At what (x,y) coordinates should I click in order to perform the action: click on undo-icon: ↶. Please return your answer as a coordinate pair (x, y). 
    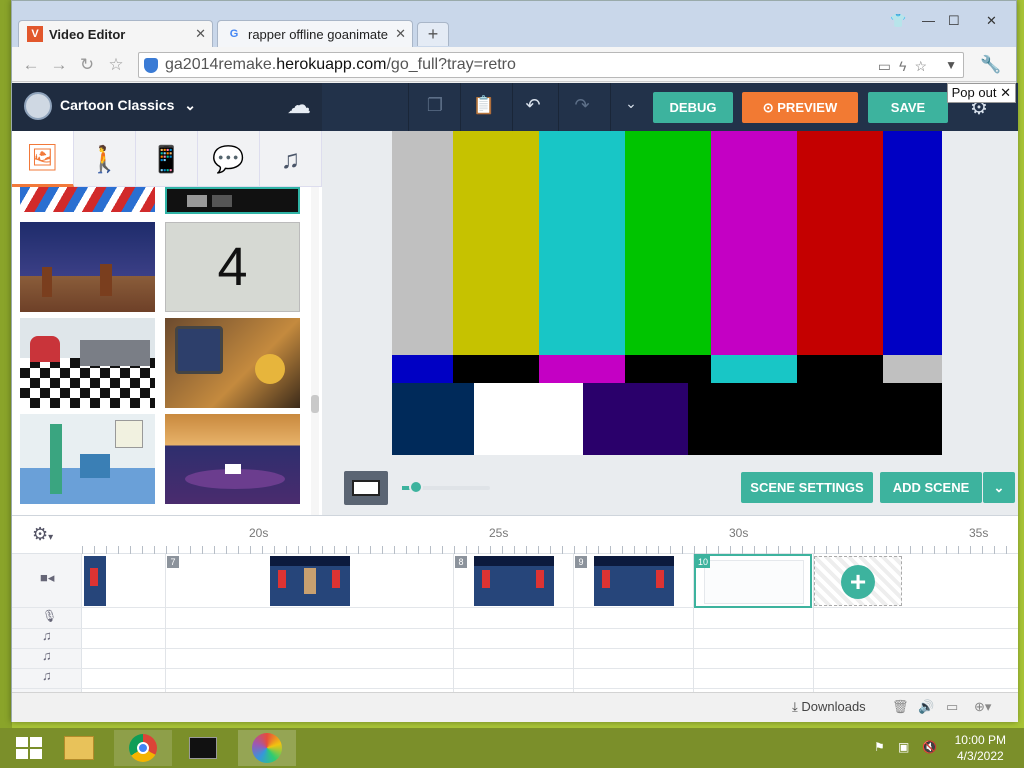
    Looking at the image, I should click on (533, 107).